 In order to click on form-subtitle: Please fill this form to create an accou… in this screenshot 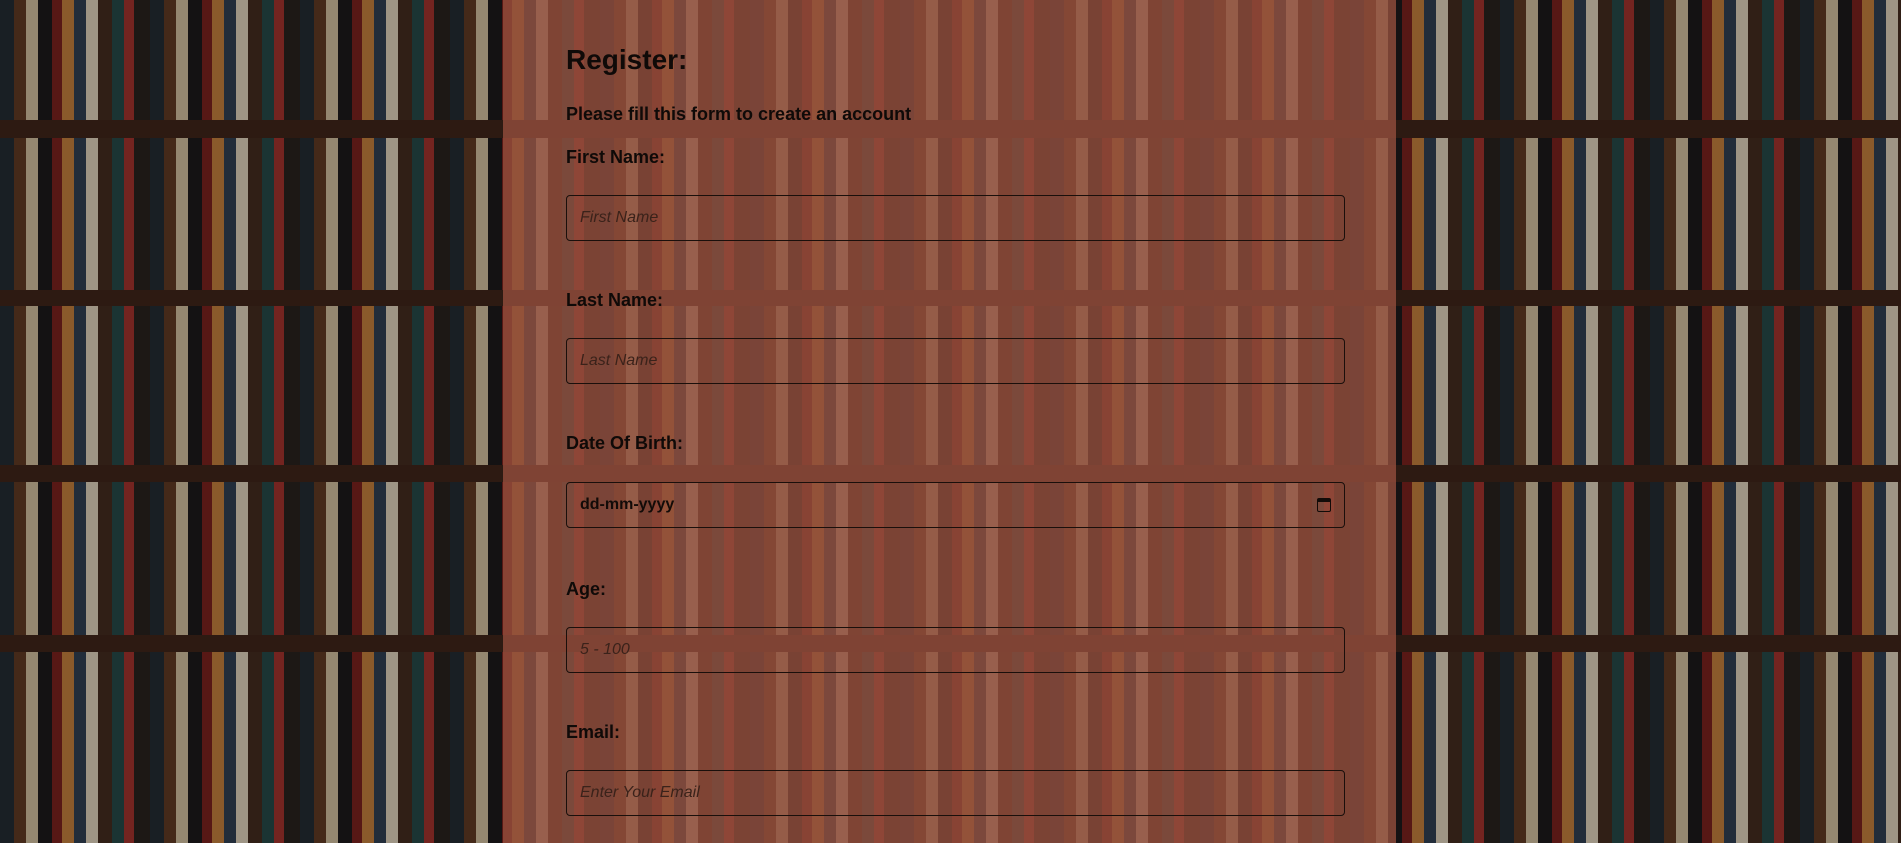, I will do `click(739, 114)`.